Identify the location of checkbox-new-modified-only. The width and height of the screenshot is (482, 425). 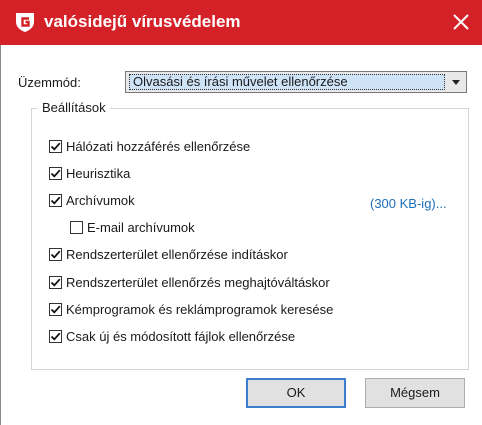
(55, 336).